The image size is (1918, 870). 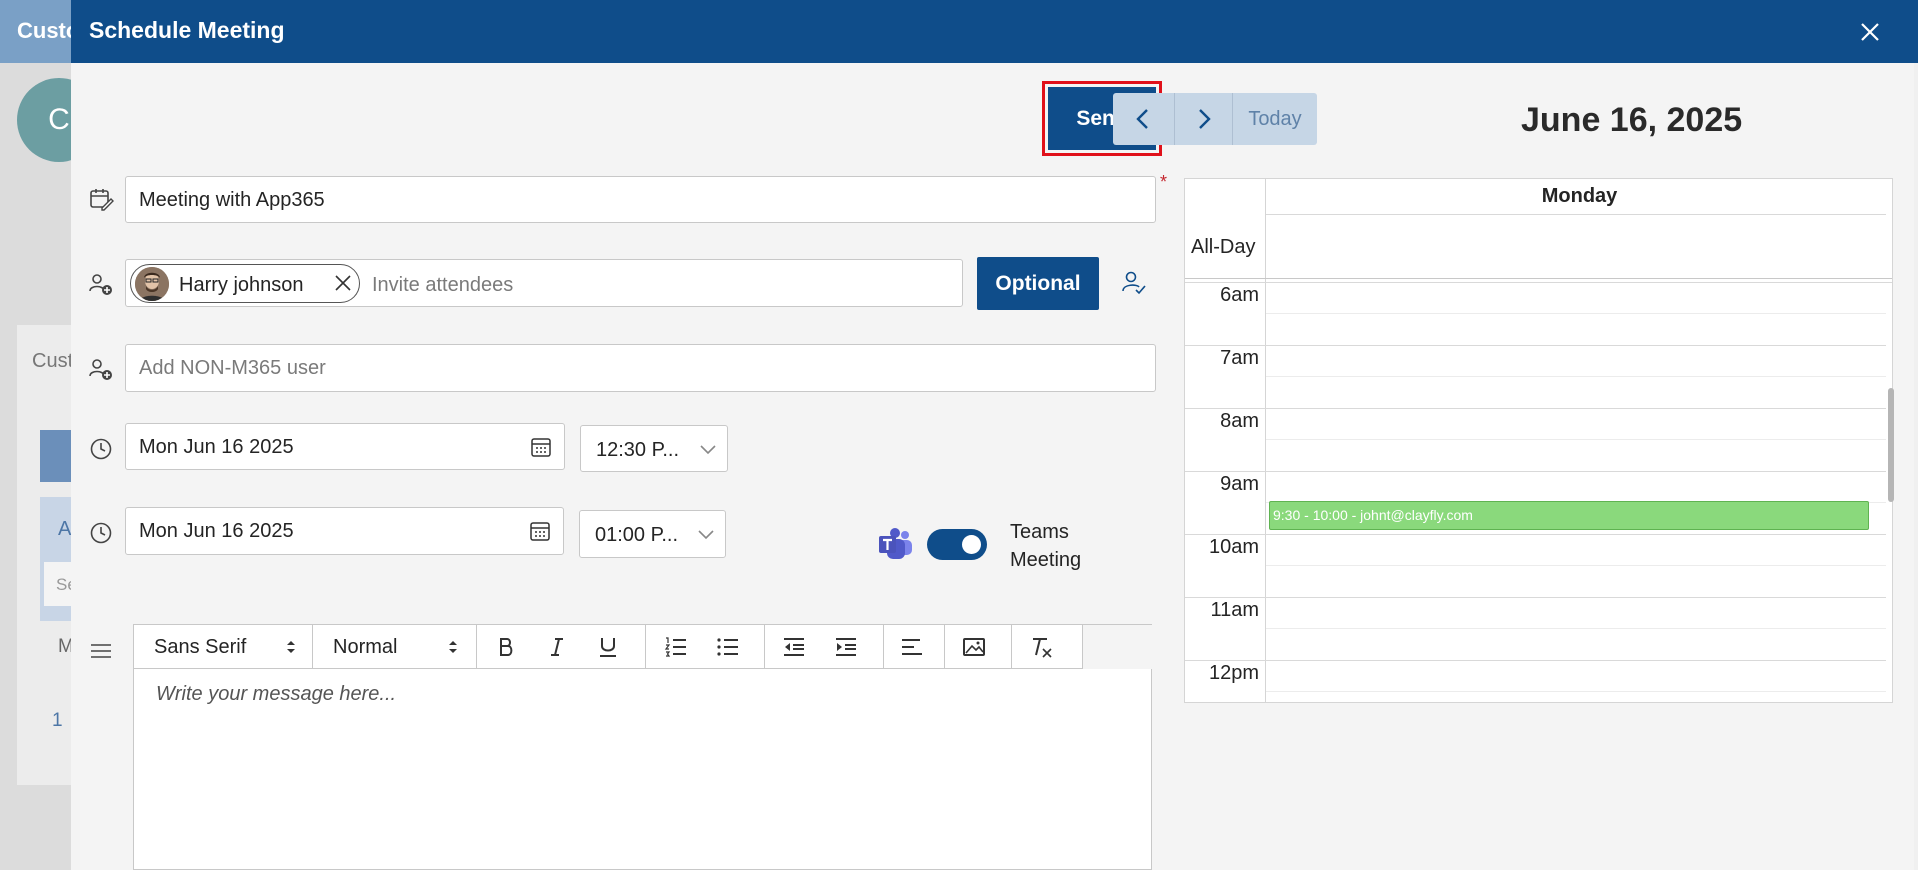 I want to click on end-date-input: Mon Jun 16 2025, so click(x=344, y=531).